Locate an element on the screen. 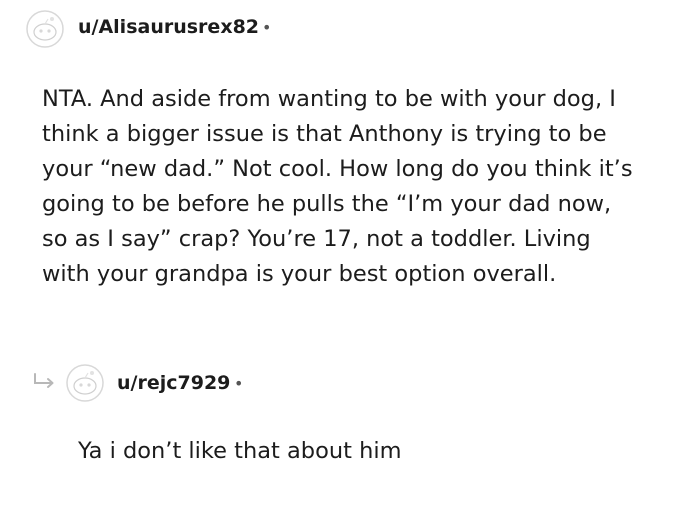 The image size is (700, 515). comment-line: Ya i don’t like that about him is located at coordinates (240, 451).